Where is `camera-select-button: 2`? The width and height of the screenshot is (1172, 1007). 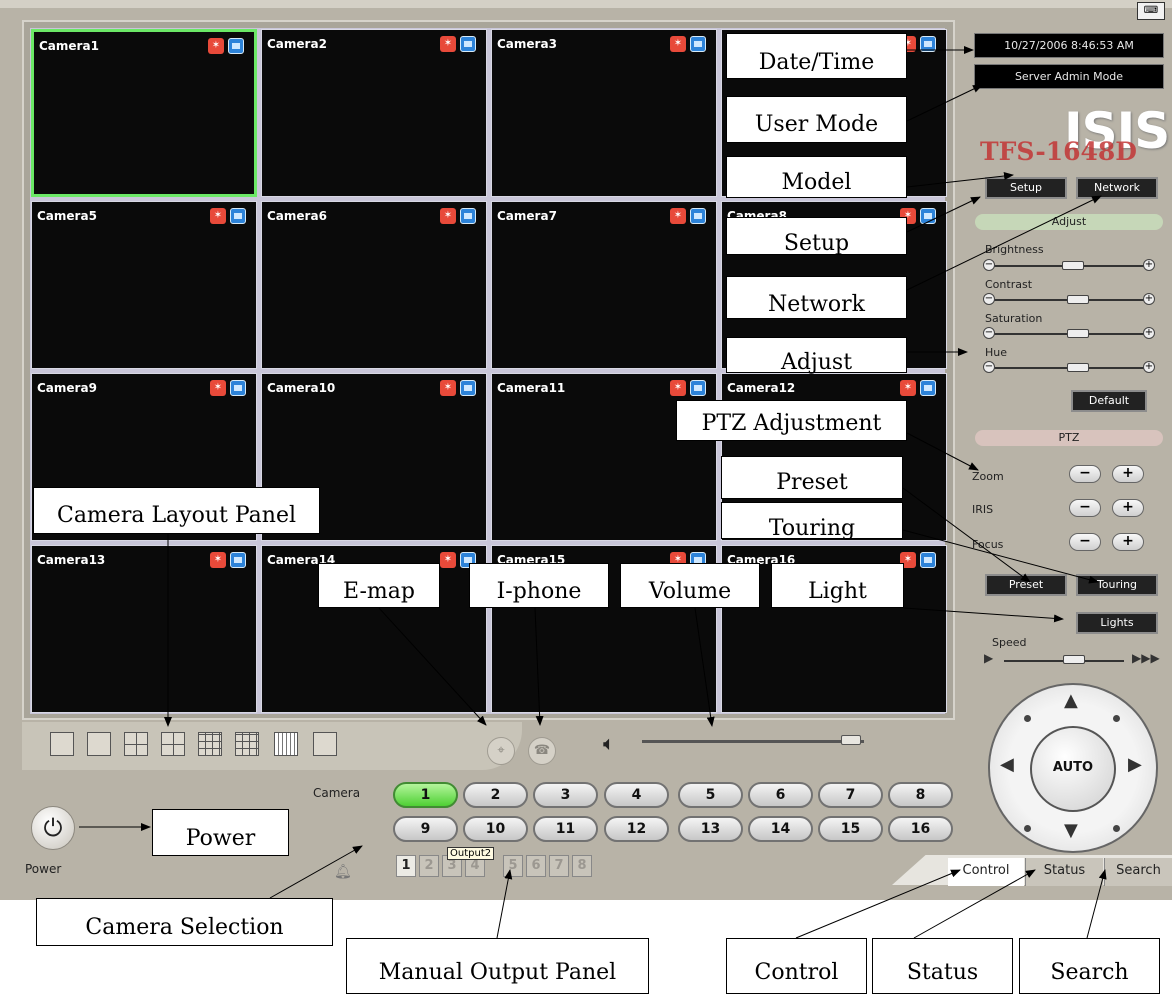 camera-select-button: 2 is located at coordinates (495, 795).